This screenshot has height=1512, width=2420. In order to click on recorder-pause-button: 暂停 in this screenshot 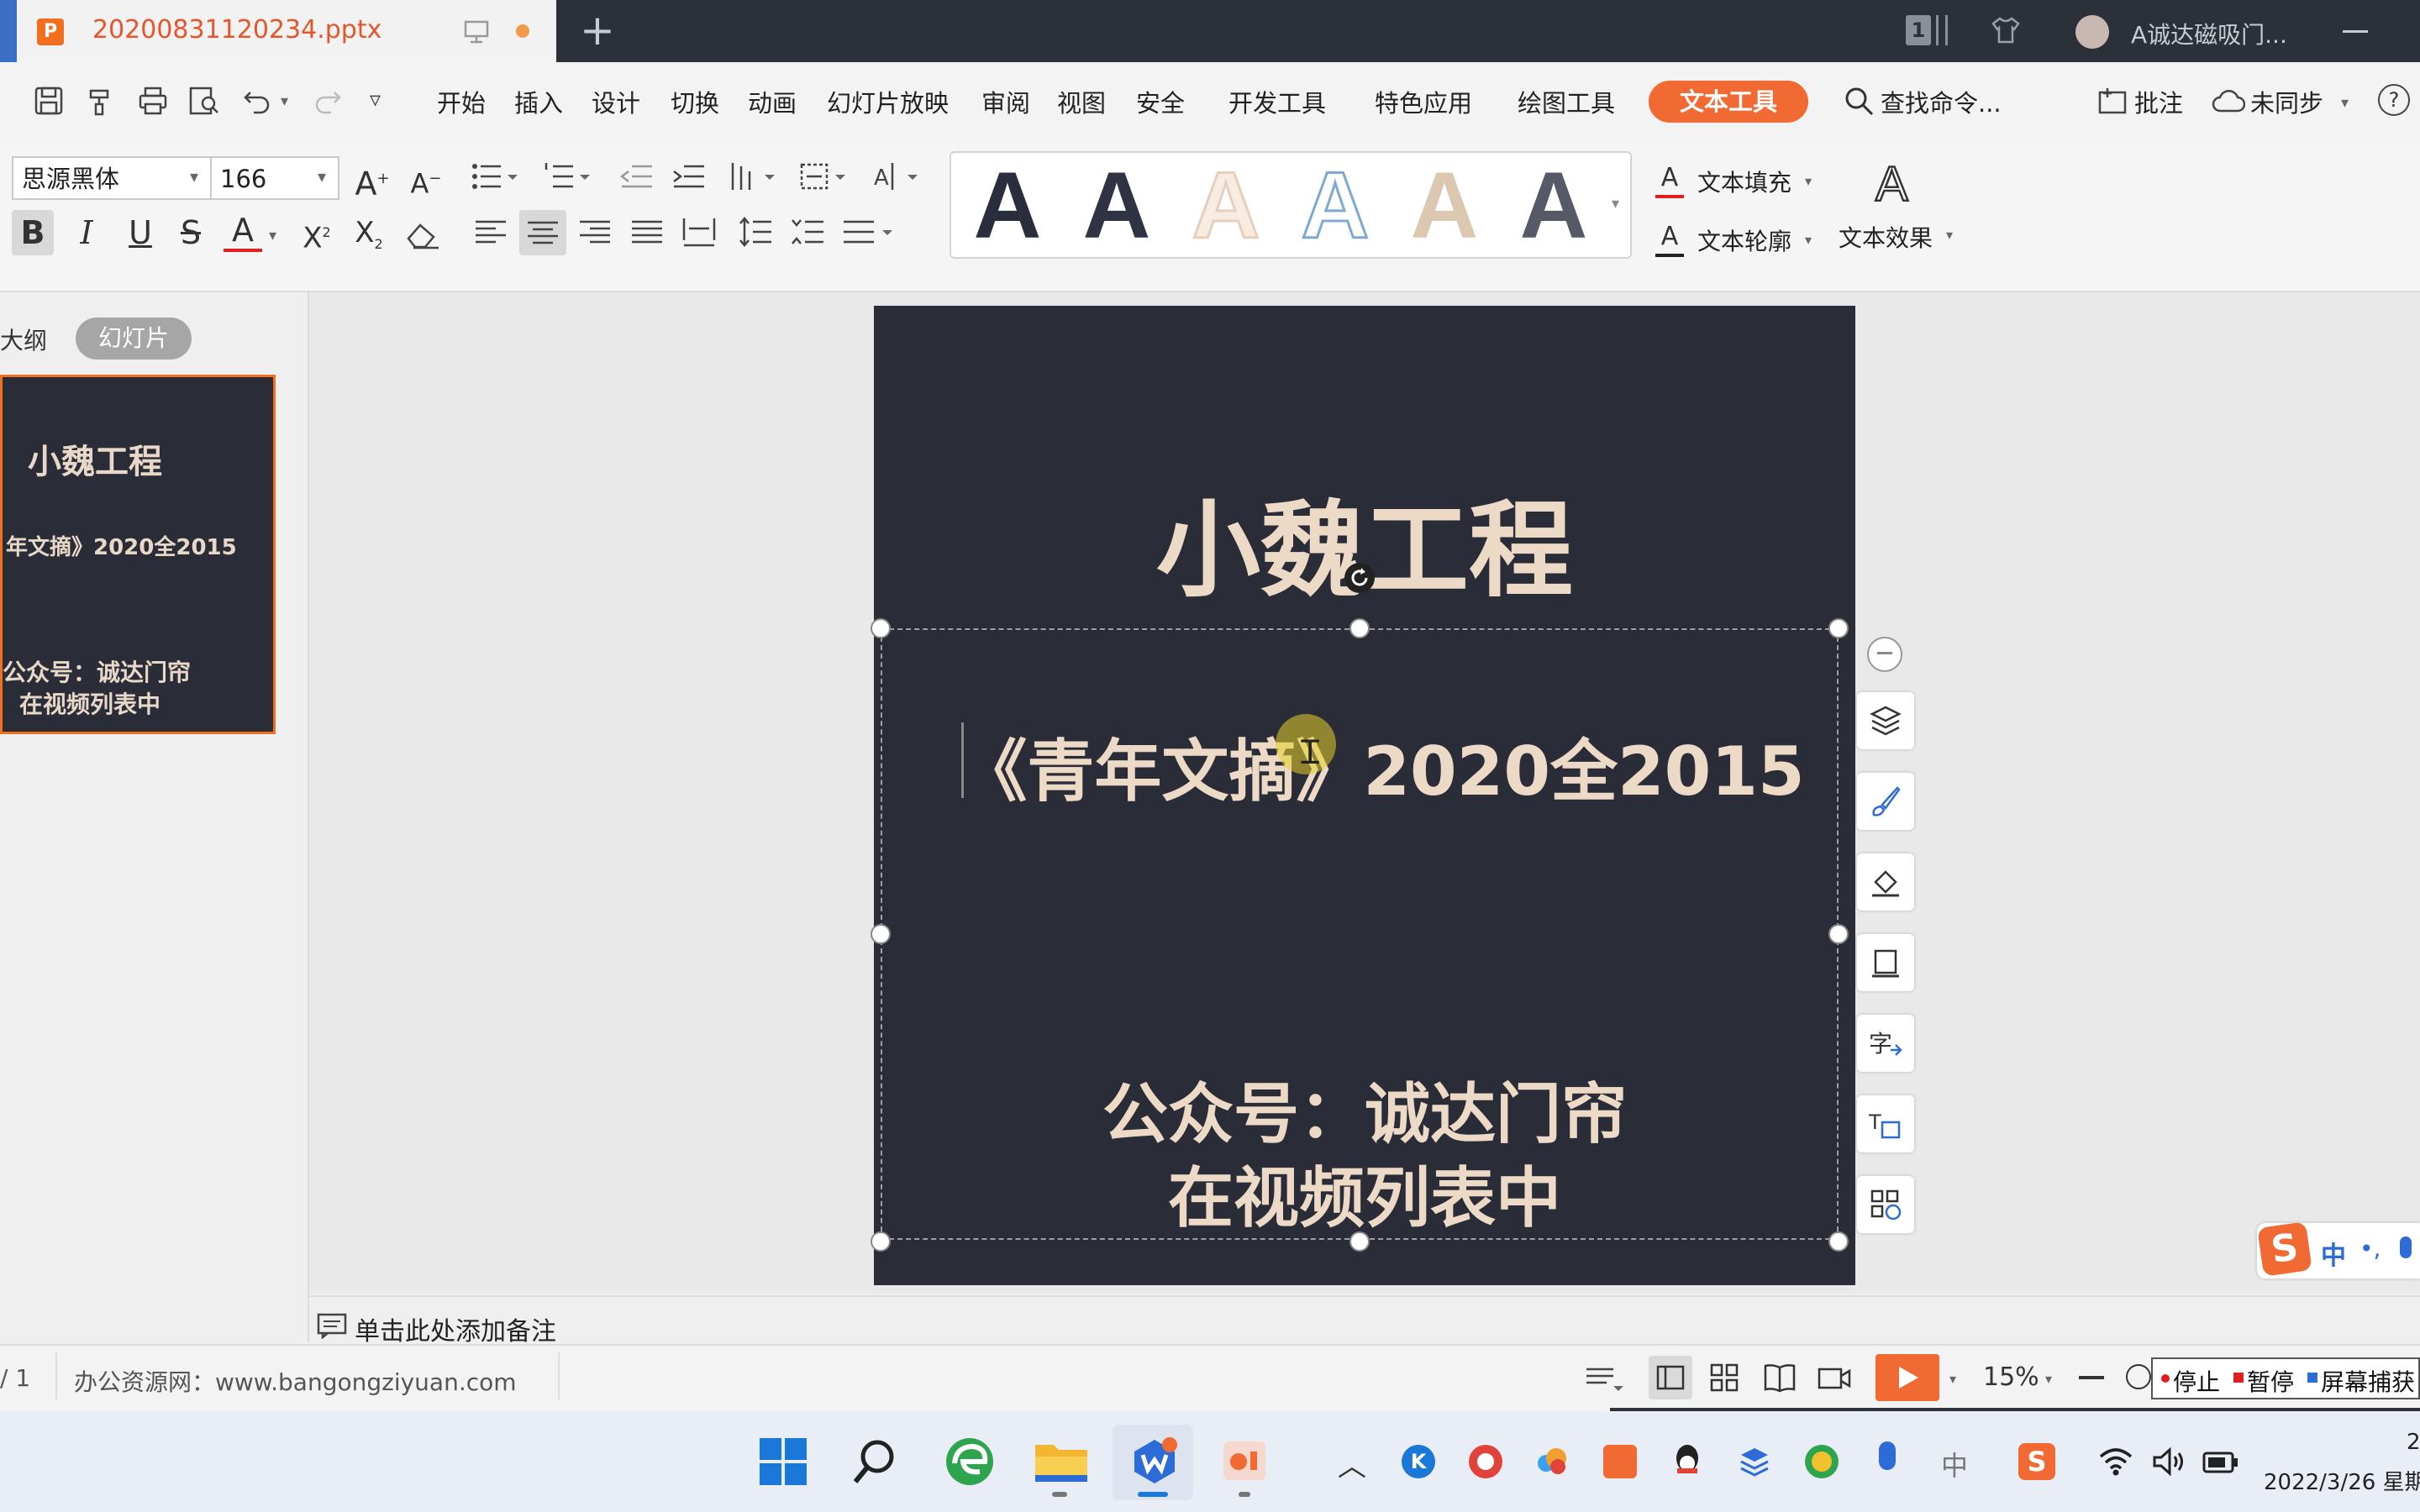, I will do `click(2270, 1381)`.